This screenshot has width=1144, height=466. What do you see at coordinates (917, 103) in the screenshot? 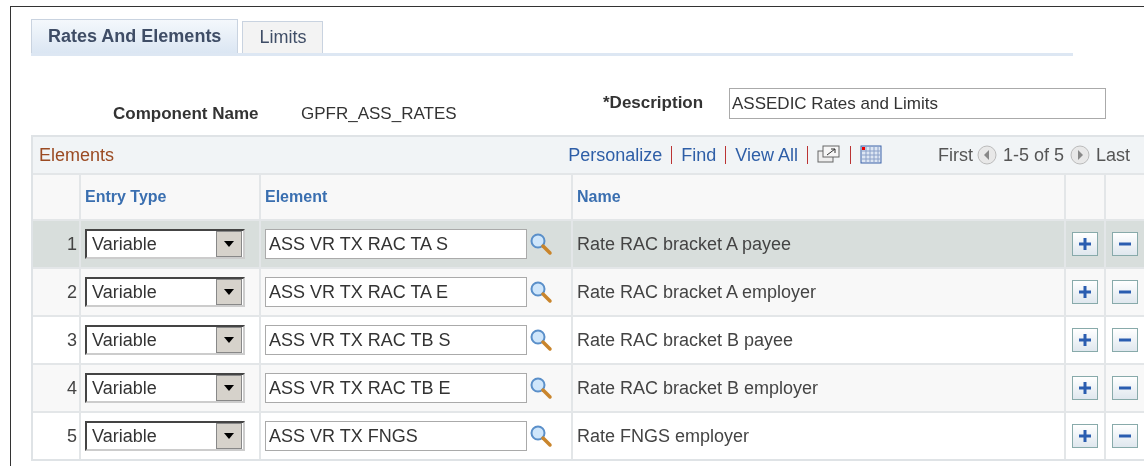
I see `description-field: ASSEDIC Rates and Limits` at bounding box center [917, 103].